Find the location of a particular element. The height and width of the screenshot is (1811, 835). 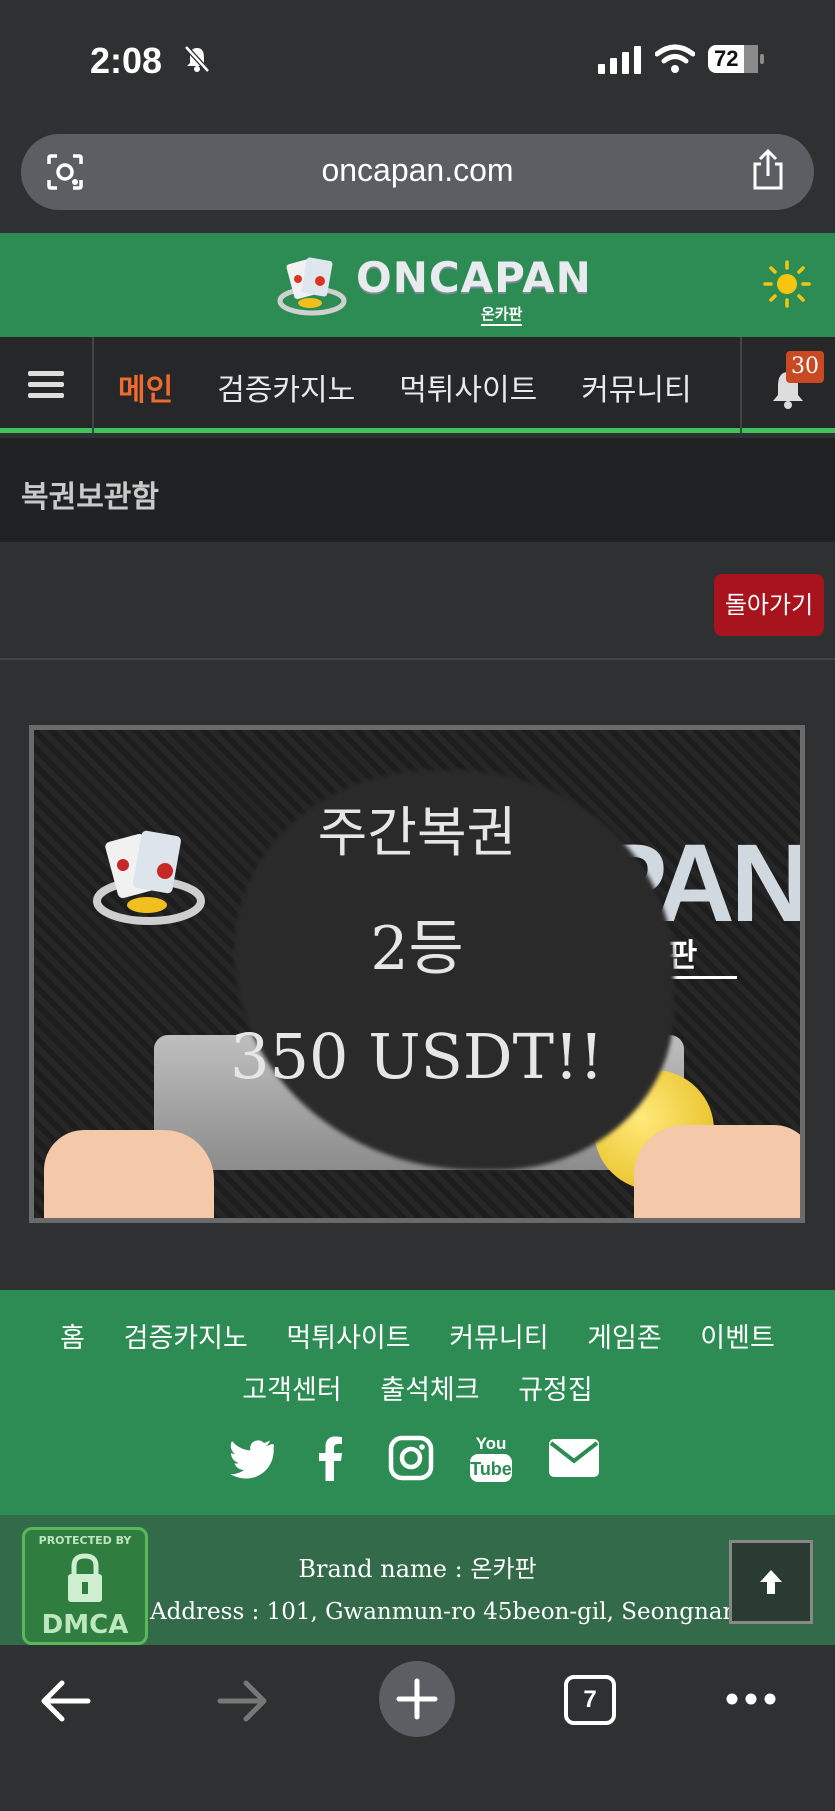

footer-link-events: 이벤트 is located at coordinates (737, 1338).